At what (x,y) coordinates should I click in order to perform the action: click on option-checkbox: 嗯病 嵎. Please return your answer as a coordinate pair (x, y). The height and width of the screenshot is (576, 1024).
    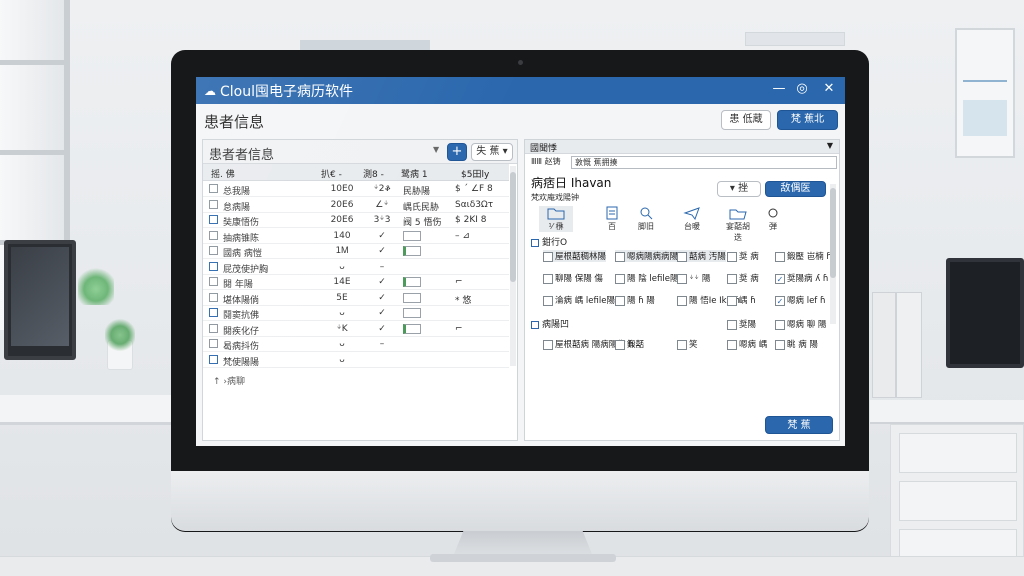
    Looking at the image, I should click on (747, 344).